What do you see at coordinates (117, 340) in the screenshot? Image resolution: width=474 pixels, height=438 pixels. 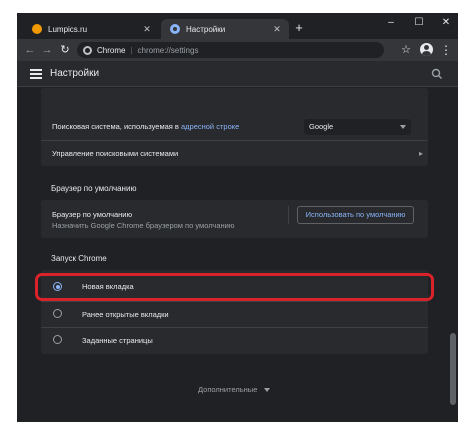 I see `radio-label: Заданные страницы` at bounding box center [117, 340].